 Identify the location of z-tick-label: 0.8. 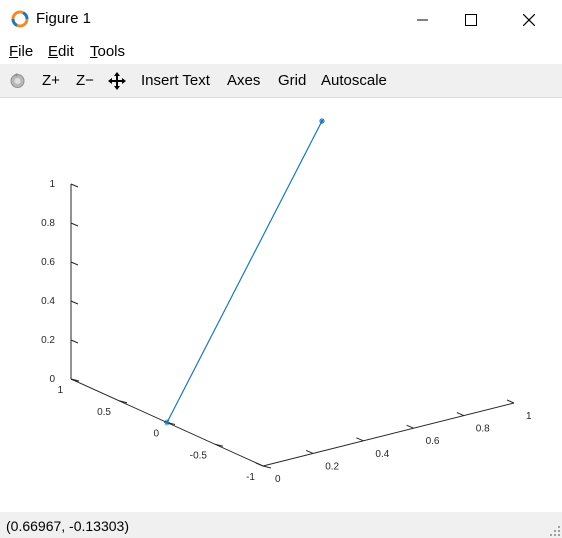
(48, 223).